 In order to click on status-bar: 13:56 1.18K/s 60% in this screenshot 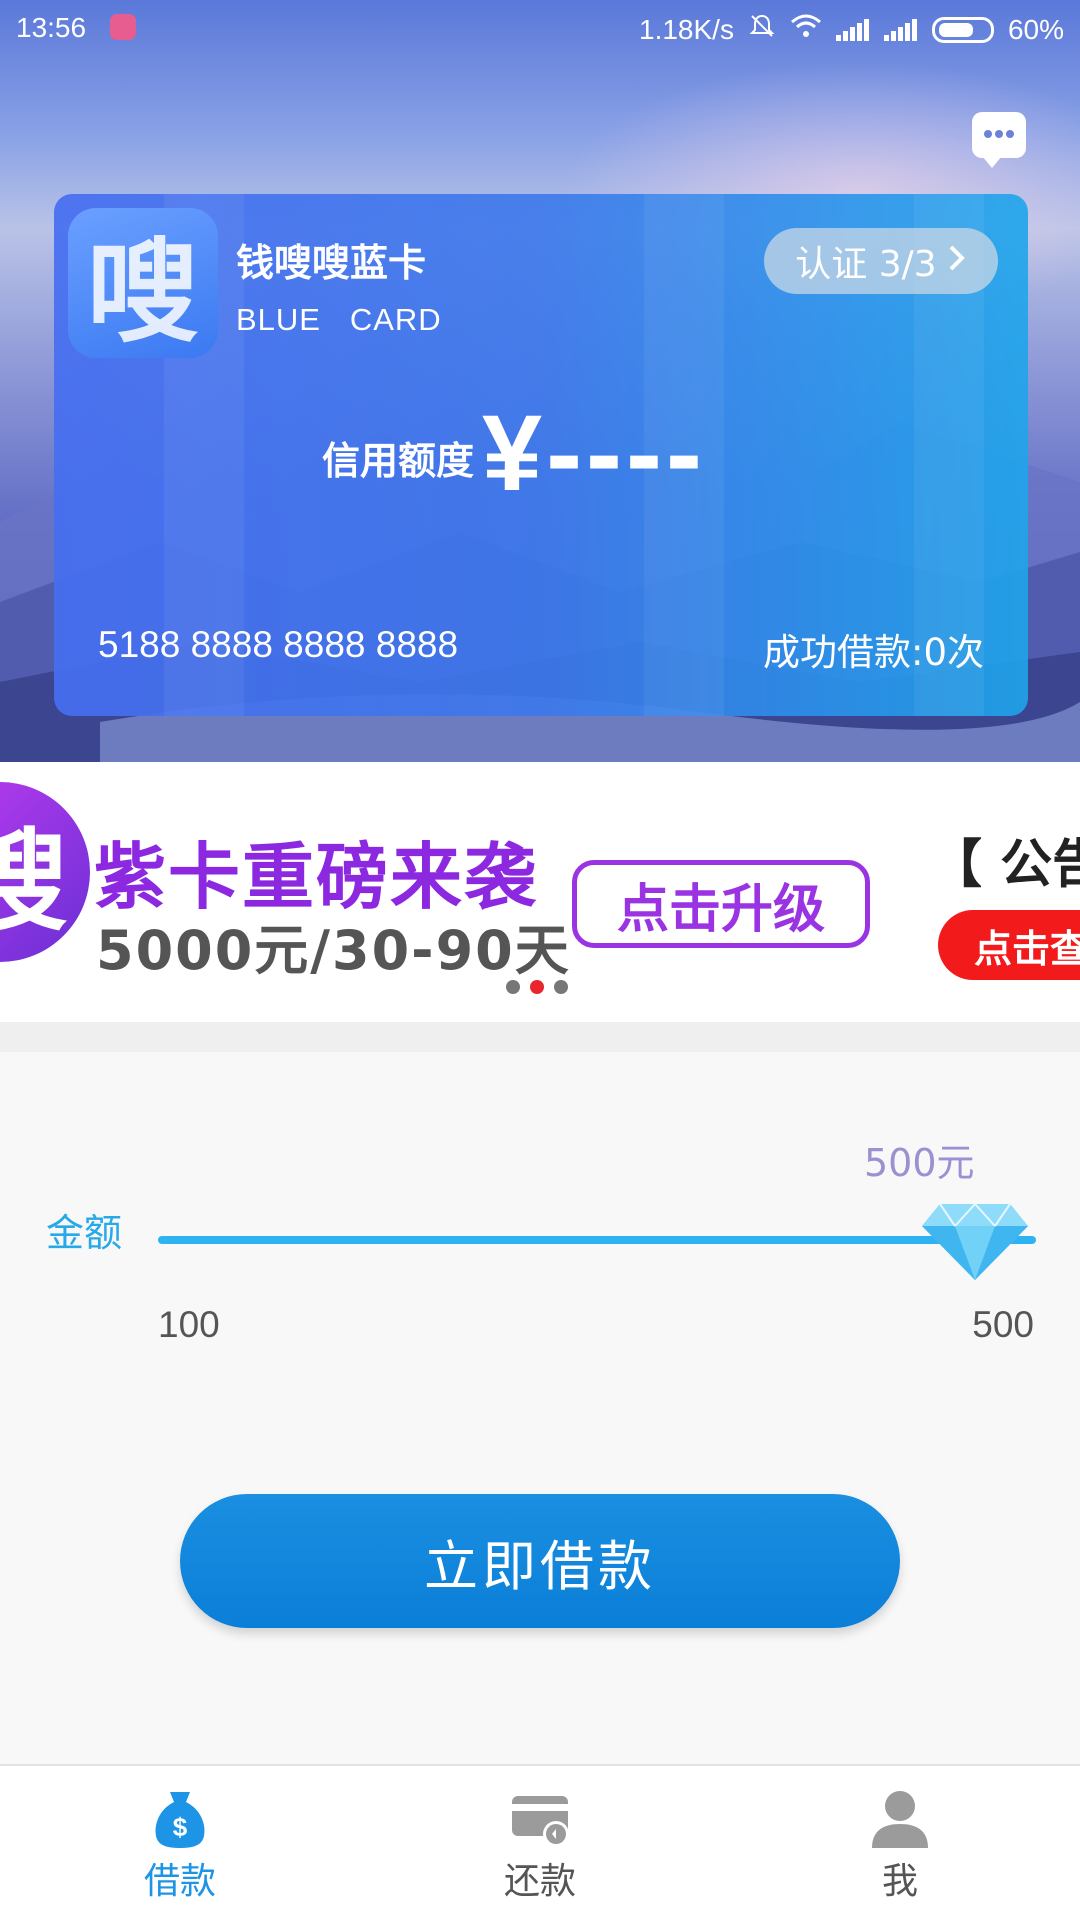, I will do `click(540, 29)`.